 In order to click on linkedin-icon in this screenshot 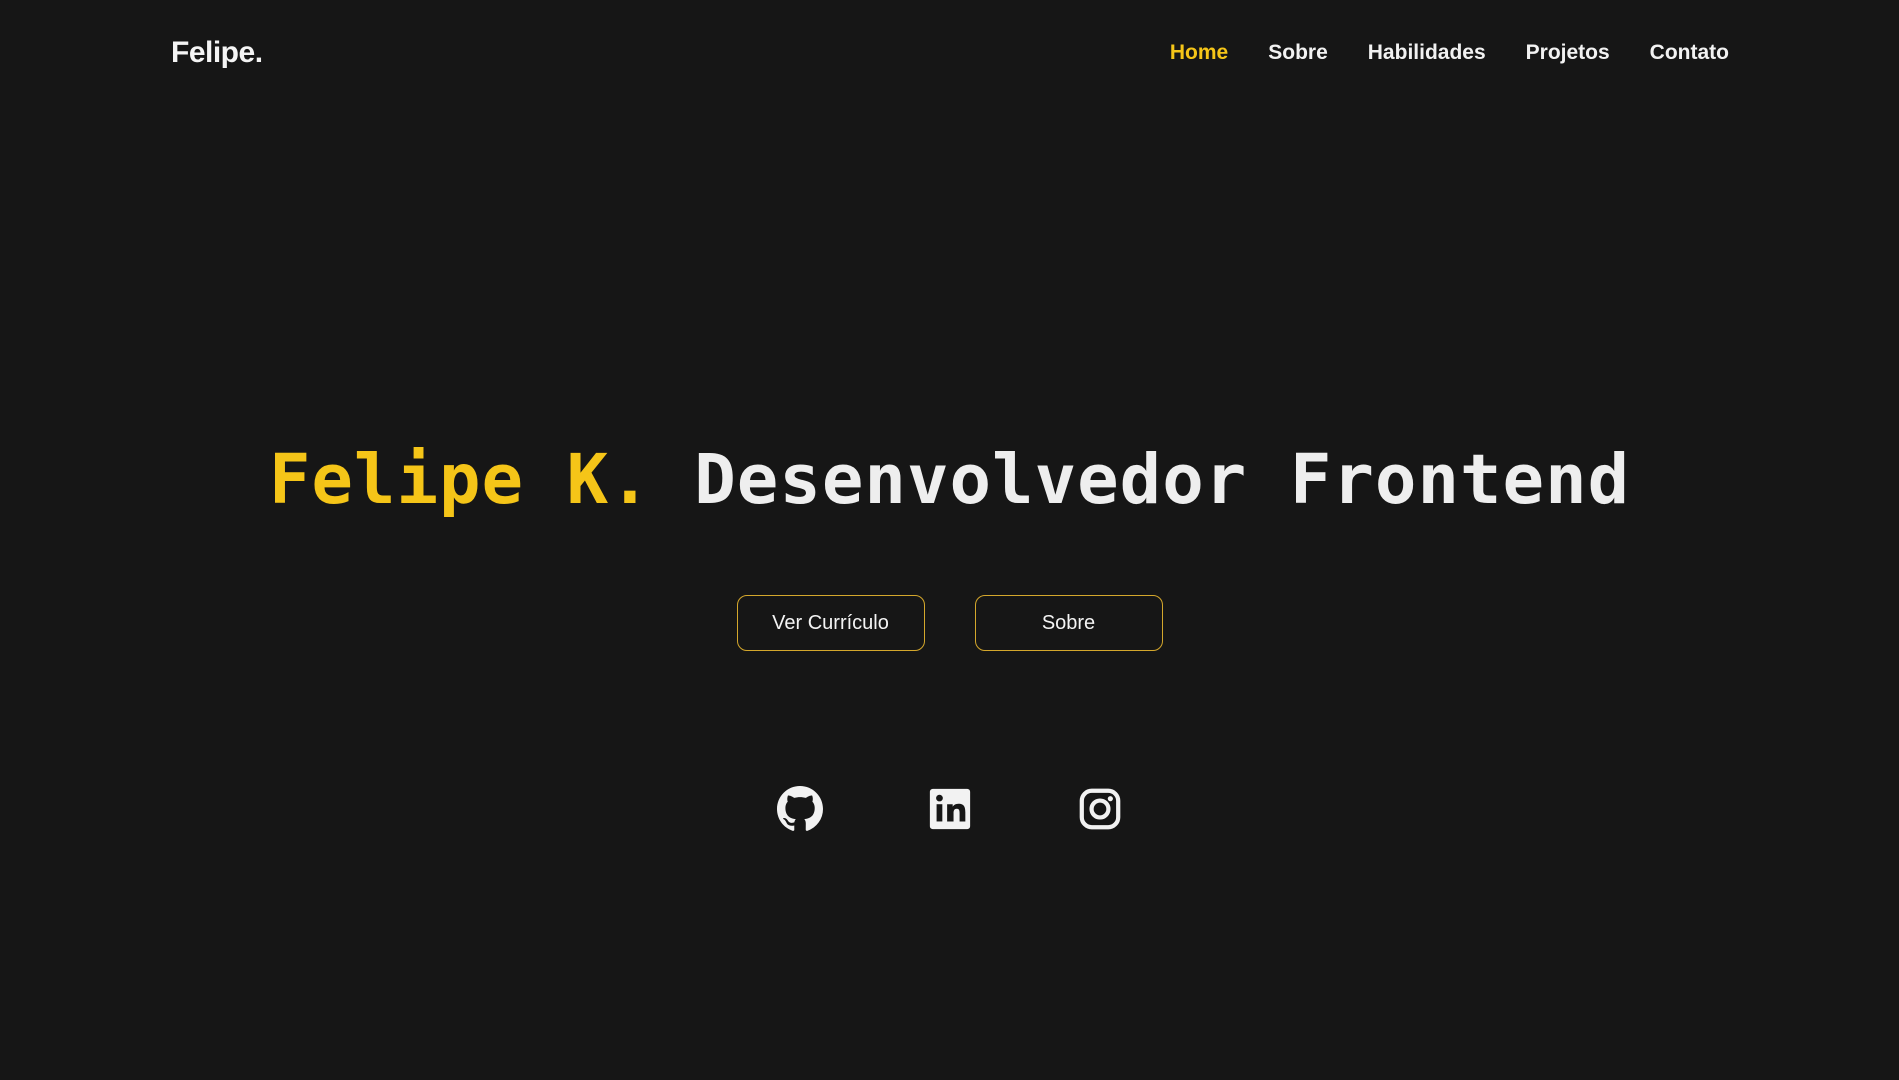, I will do `click(949, 809)`.